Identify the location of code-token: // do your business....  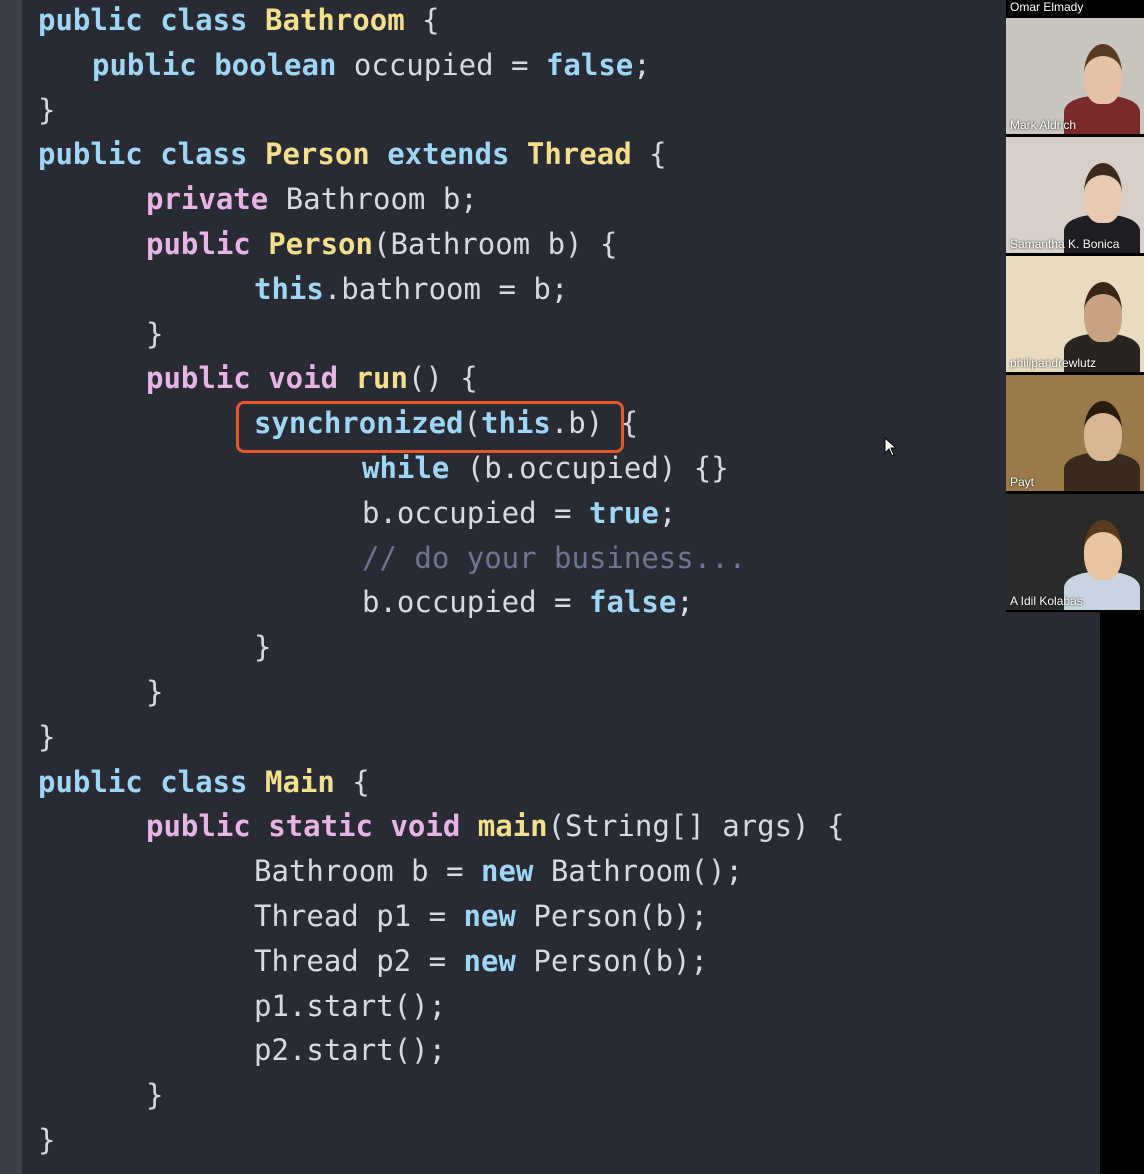
(554, 557).